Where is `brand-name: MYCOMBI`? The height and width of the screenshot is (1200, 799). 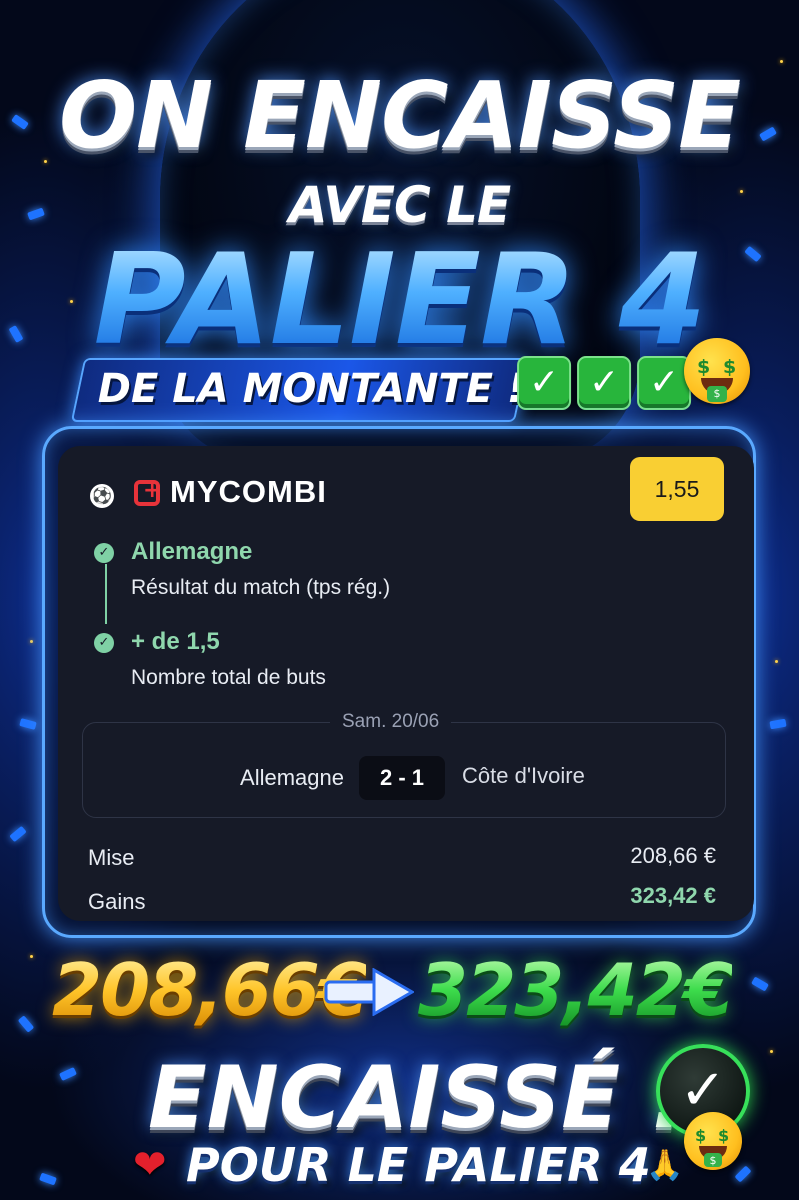
brand-name: MYCOMBI is located at coordinates (248, 491).